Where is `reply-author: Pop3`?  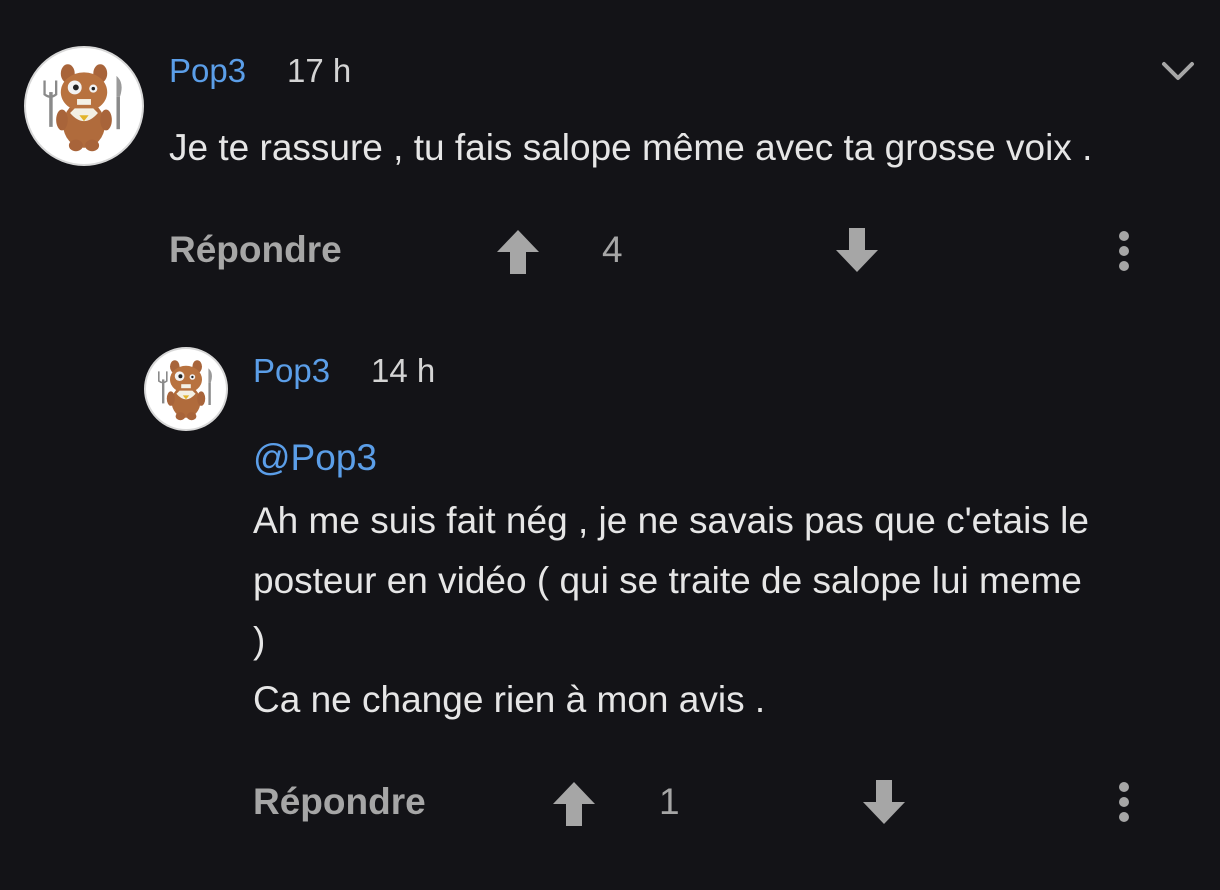
reply-author: Pop3 is located at coordinates (291, 371).